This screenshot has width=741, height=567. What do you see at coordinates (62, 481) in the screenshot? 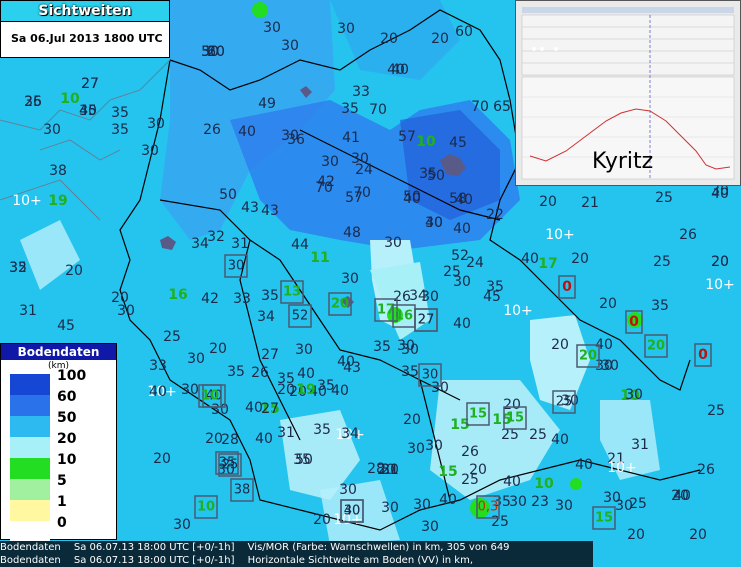
I see `legend-label: 5` at bounding box center [62, 481].